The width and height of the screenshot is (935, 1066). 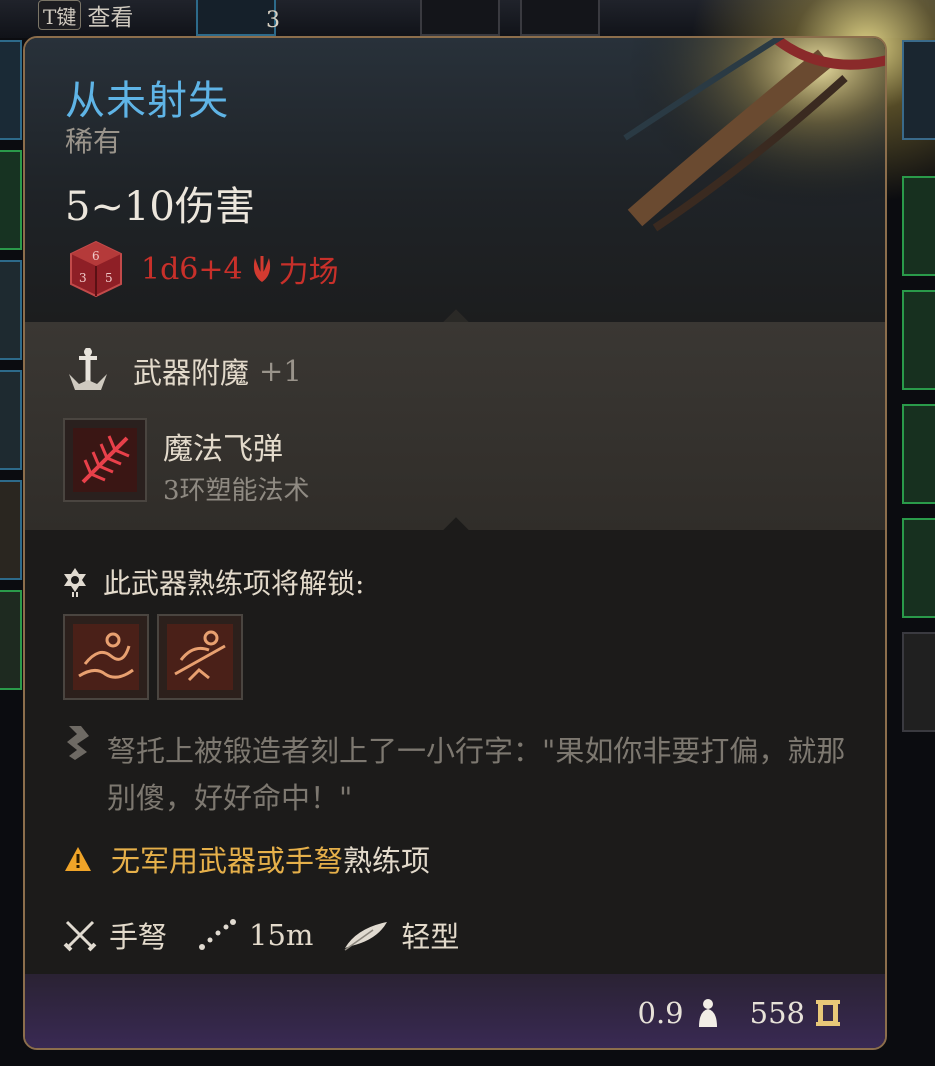 I want to click on weapon-enchant-row: 武器附魔 +1, so click(x=181, y=371).